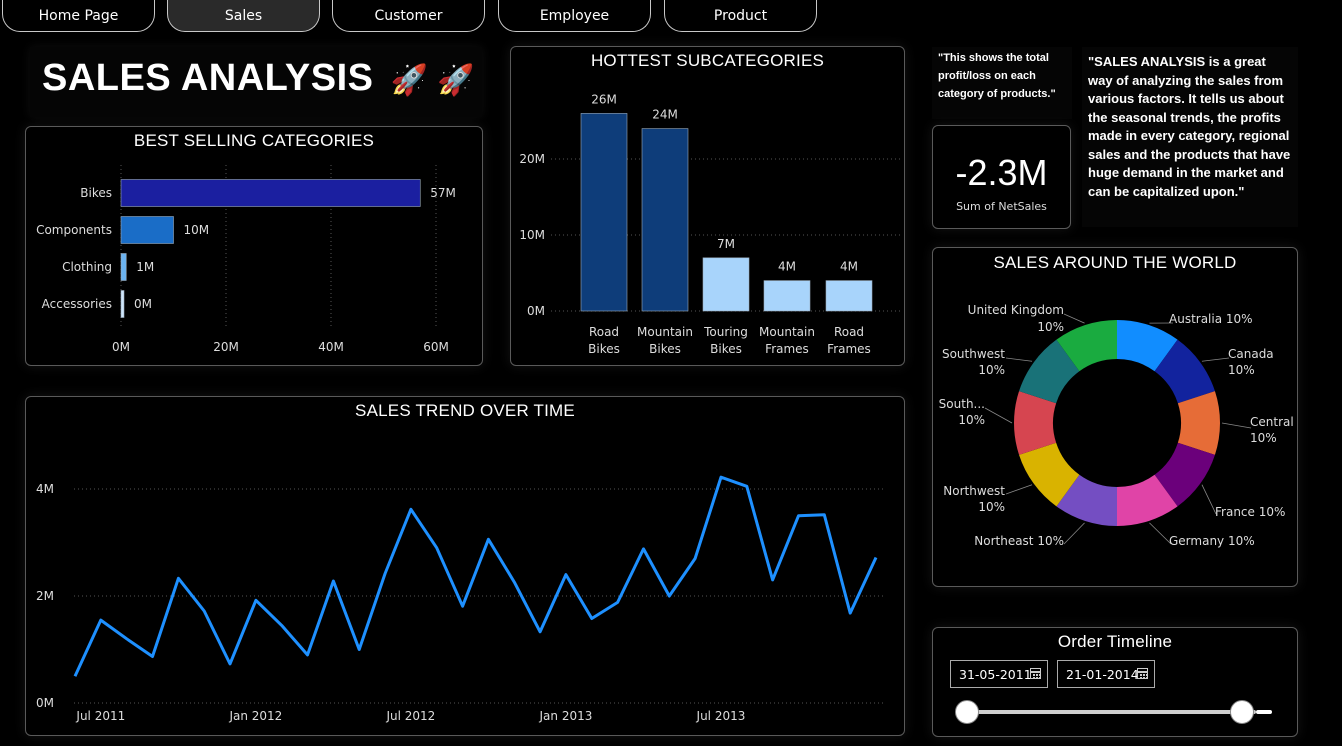 The height and width of the screenshot is (746, 1342). Describe the element at coordinates (1211, 319) in the screenshot. I see `slice-label: Australia 10%` at that location.